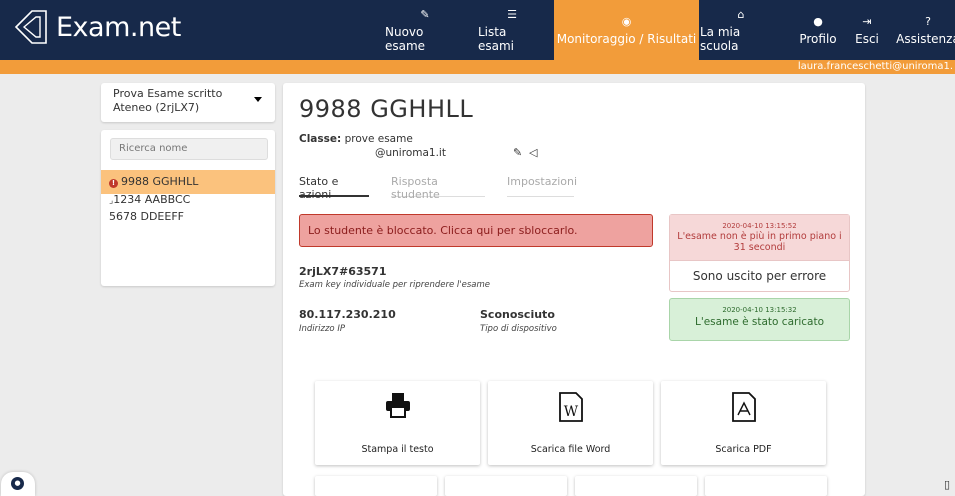 The height and width of the screenshot is (496, 955). Describe the element at coordinates (743, 407) in the screenshot. I see `pdf-file-icon` at that location.